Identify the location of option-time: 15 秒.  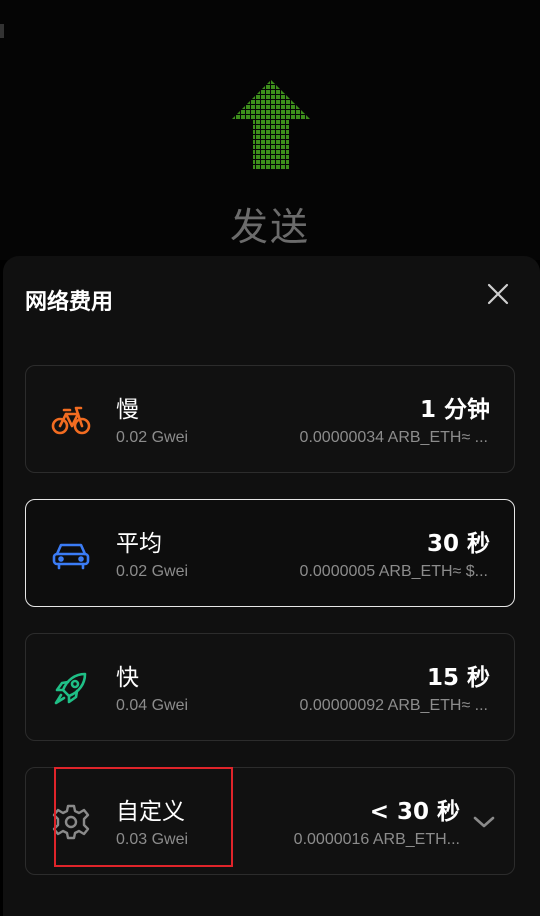
(458, 678).